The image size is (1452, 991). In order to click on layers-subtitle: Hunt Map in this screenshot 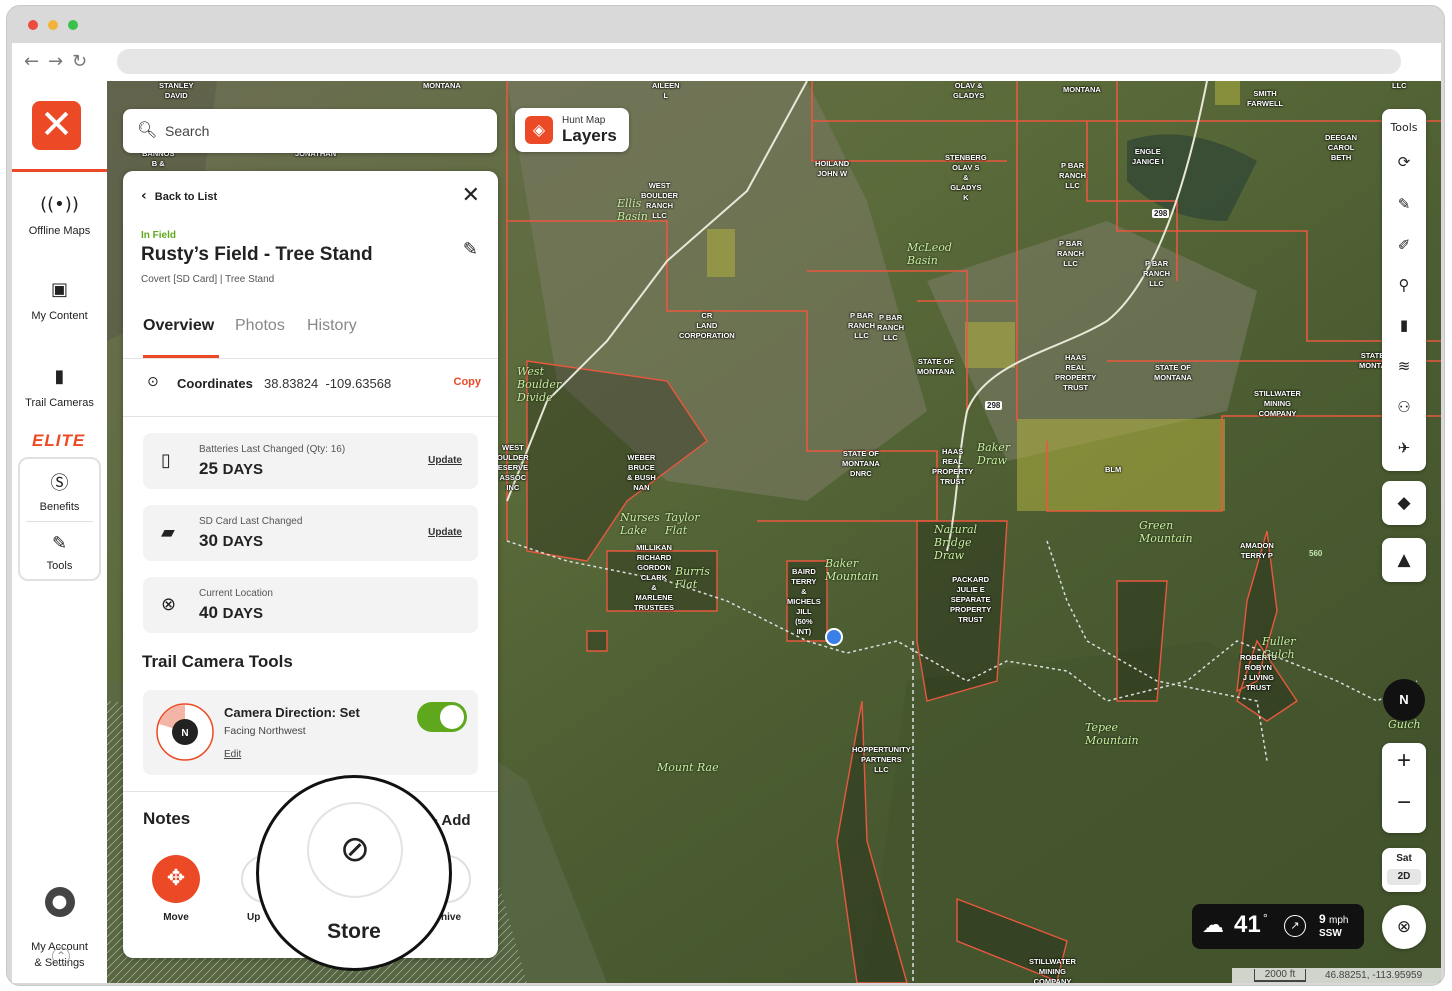, I will do `click(584, 120)`.